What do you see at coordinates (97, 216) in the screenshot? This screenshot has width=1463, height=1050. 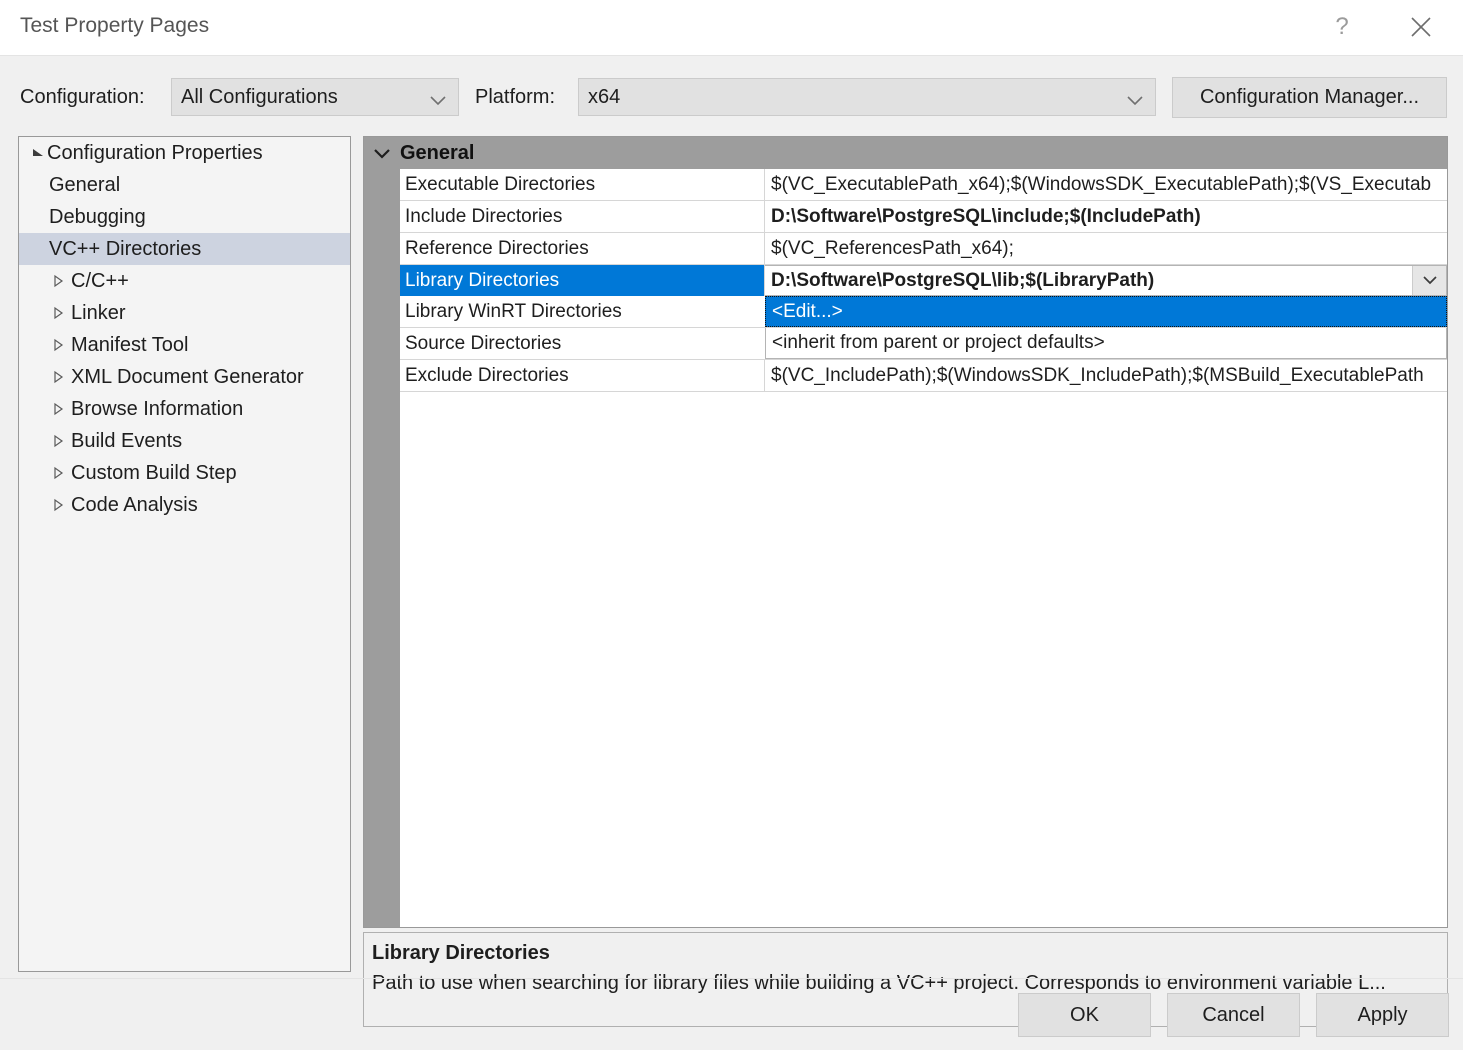 I see `tree-item-label: Debugging` at bounding box center [97, 216].